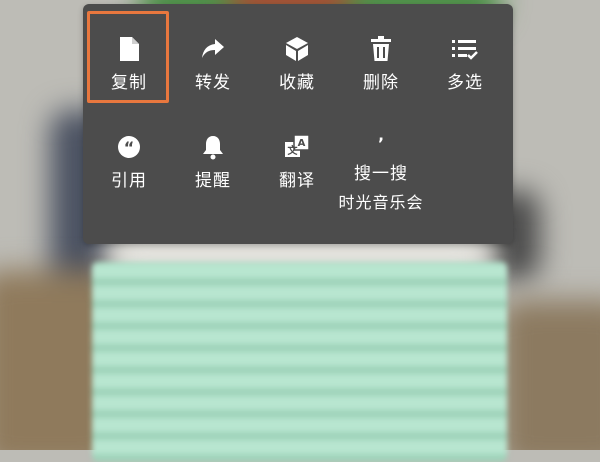 This screenshot has width=600, height=462. I want to click on menu-item-label: 引用, so click(129, 181).